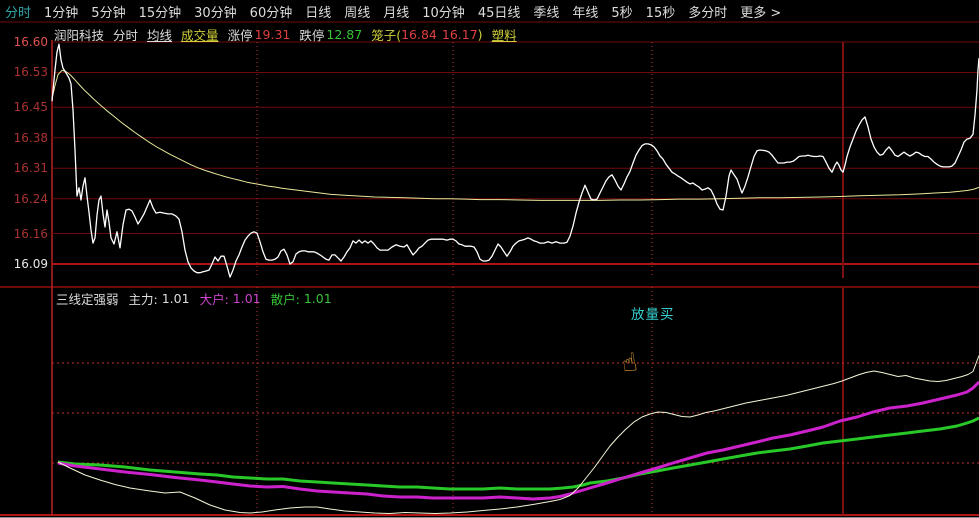 Image resolution: width=979 pixels, height=518 pixels. Describe the element at coordinates (61, 11) in the screenshot. I see `menu-item-1: 1分钟` at that location.